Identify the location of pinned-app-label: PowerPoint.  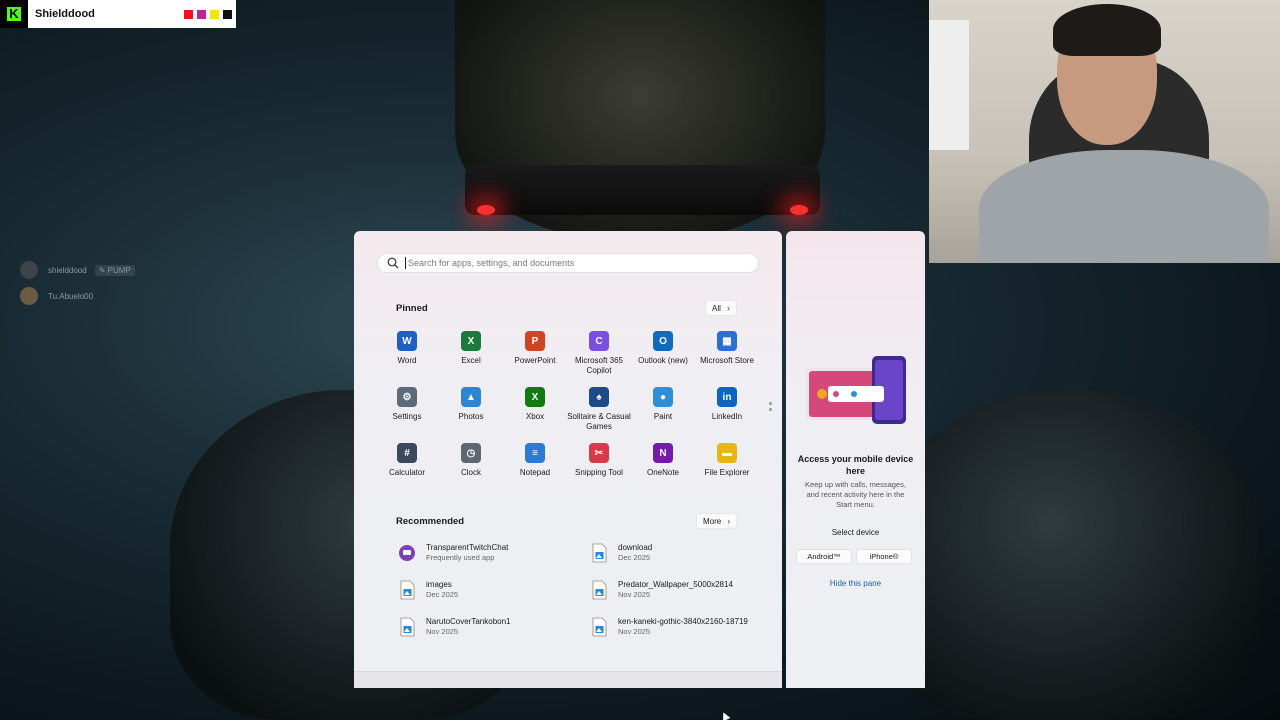
(535, 360).